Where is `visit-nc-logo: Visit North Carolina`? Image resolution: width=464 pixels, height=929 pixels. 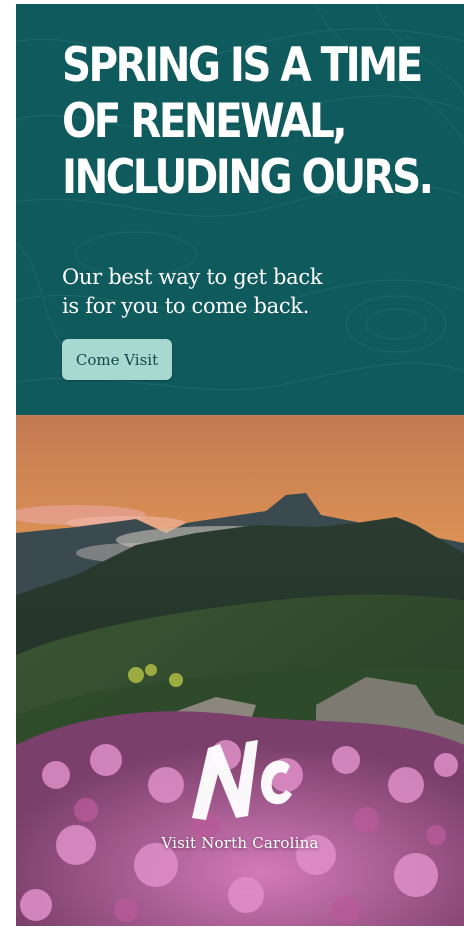 visit-nc-logo: Visit North Carolina is located at coordinates (240, 799).